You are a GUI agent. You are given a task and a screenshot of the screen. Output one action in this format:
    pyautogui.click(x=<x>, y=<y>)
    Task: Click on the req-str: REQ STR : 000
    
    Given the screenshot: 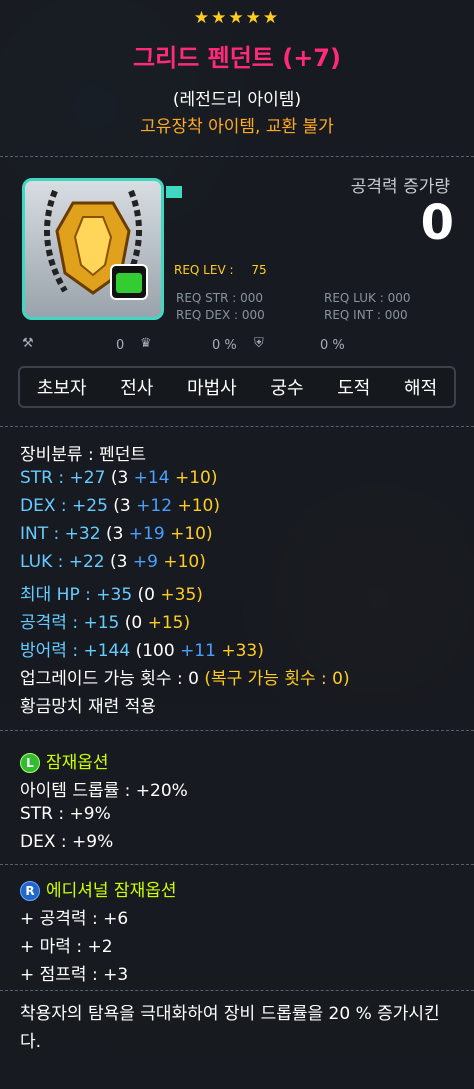 What is the action you would take?
    pyautogui.click(x=220, y=298)
    